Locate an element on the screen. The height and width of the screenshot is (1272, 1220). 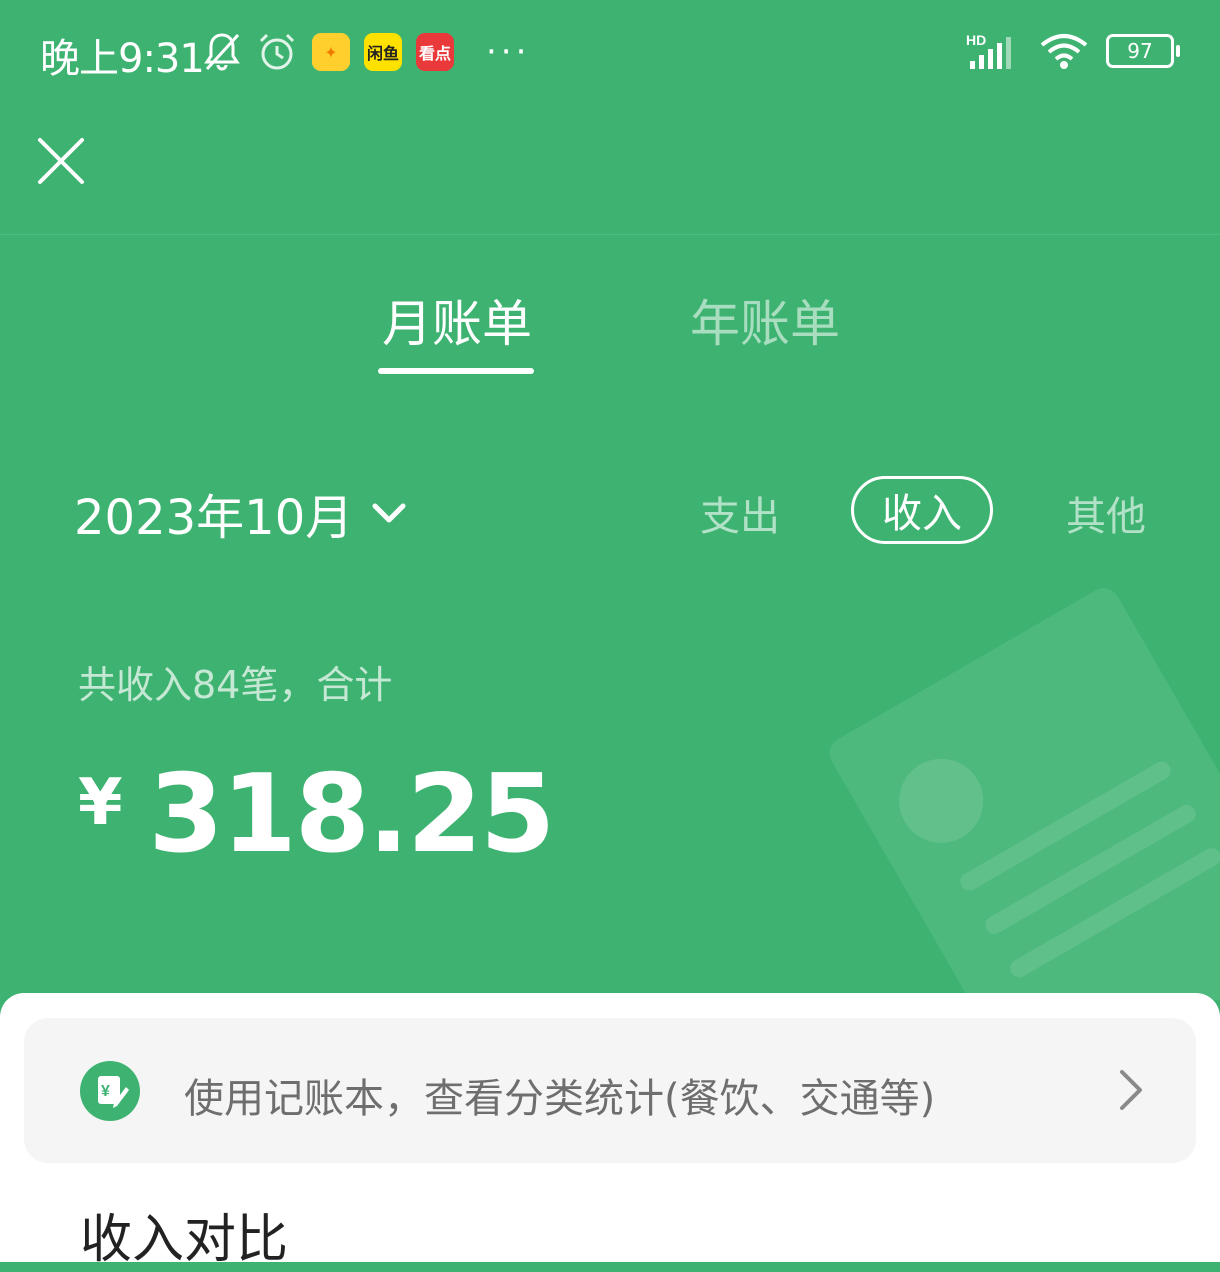
currency-symbol: ¥ is located at coordinates (100, 803).